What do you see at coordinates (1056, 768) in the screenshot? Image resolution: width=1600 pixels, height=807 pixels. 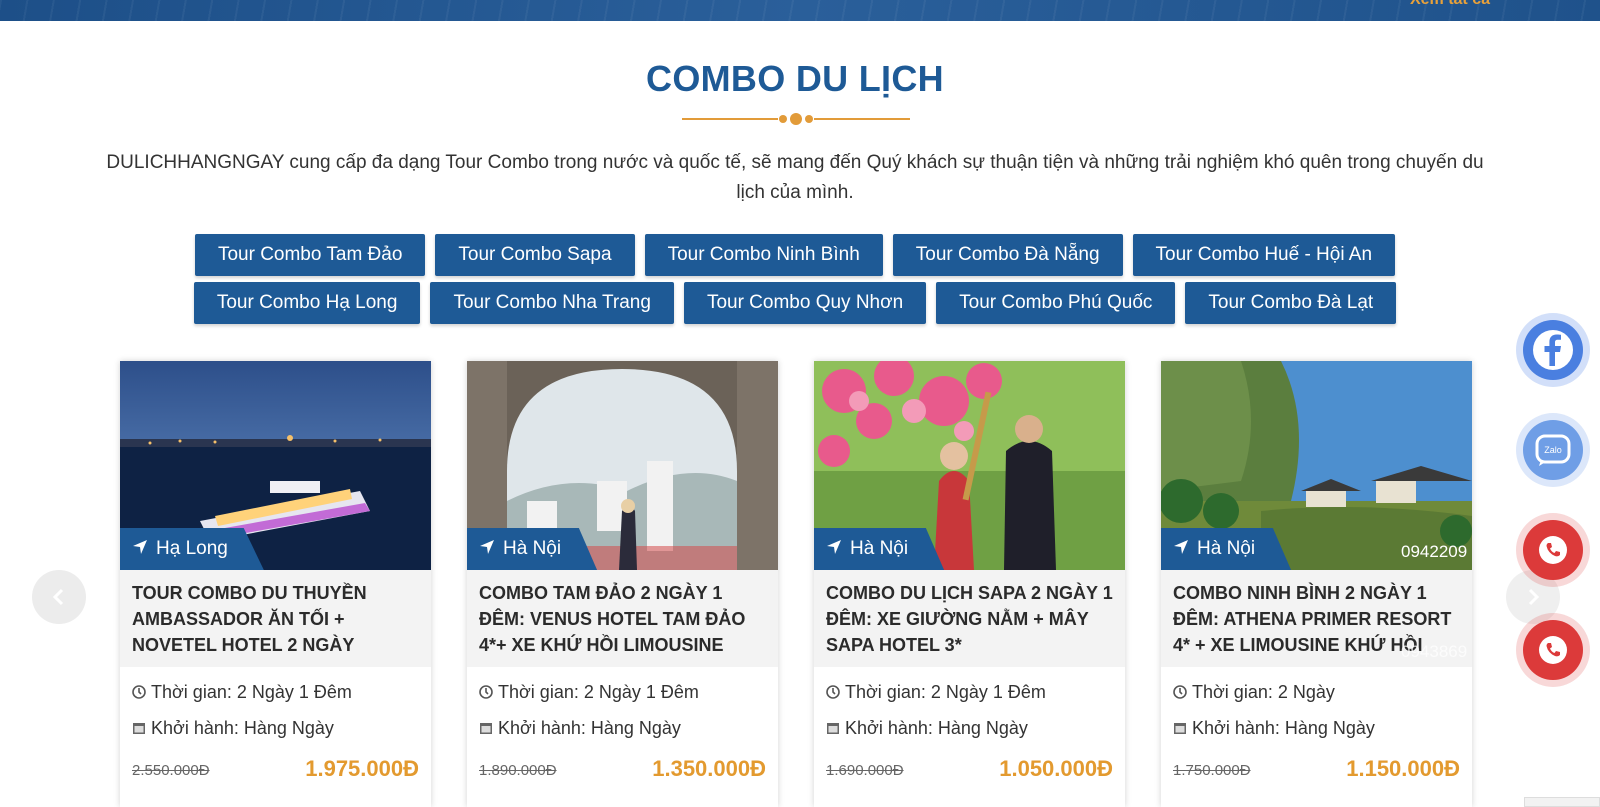 I see `sale-price: 1.050.000Đ` at bounding box center [1056, 768].